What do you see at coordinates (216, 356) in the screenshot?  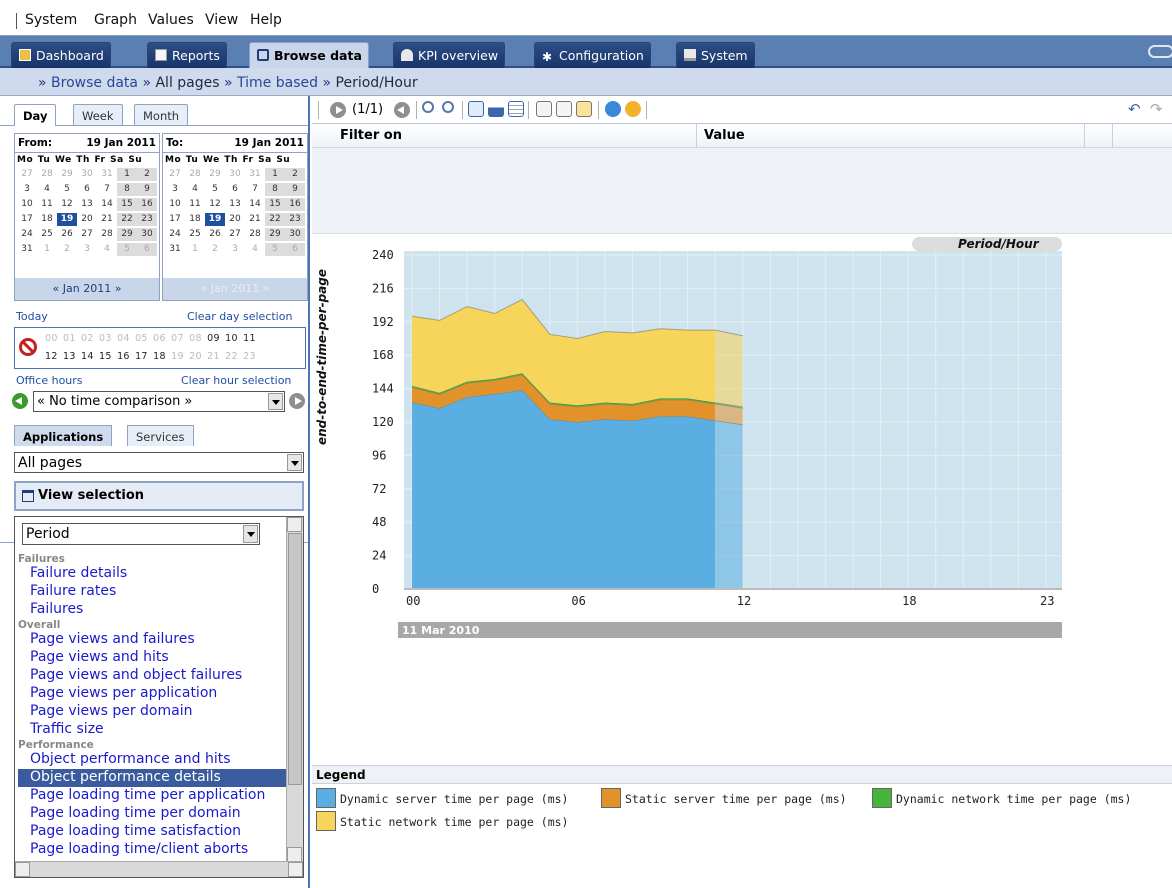 I see `hour-cell: 21` at bounding box center [216, 356].